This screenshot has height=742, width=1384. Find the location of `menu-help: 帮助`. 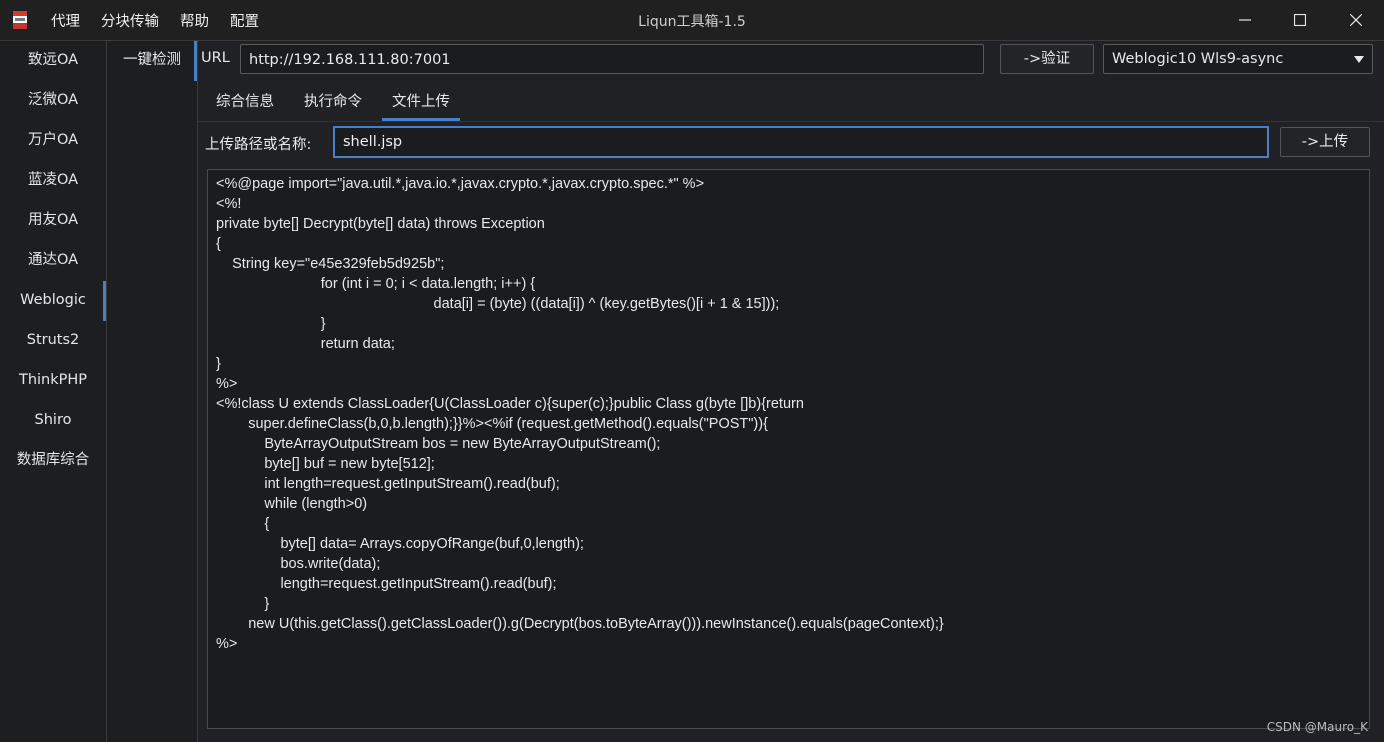

menu-help: 帮助 is located at coordinates (194, 20).